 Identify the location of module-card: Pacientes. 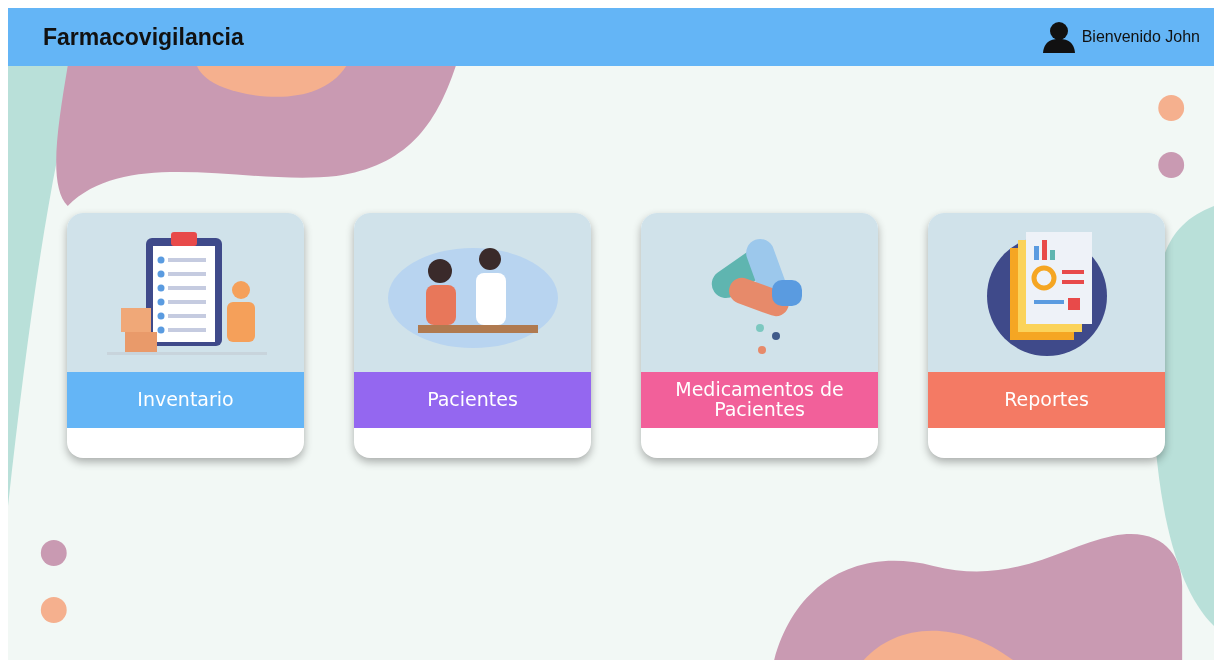
(472, 335).